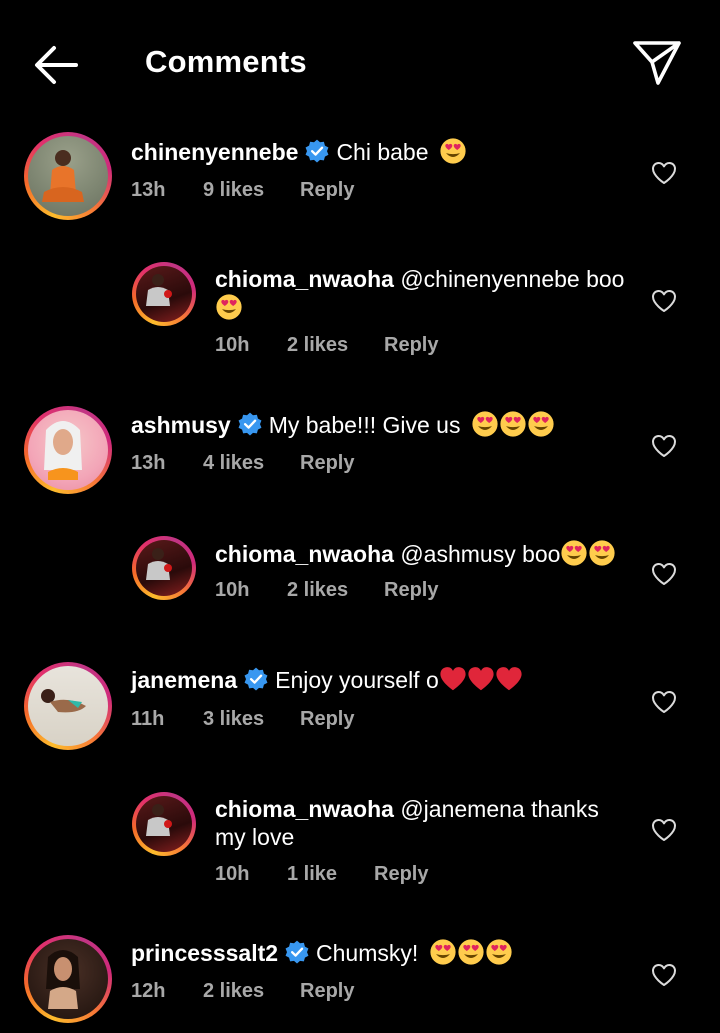 Image resolution: width=720 pixels, height=1033 pixels. What do you see at coordinates (360, 187) in the screenshot?
I see `comment-item: chinenyennebe Chi babe 13h 9 likes Reply` at bounding box center [360, 187].